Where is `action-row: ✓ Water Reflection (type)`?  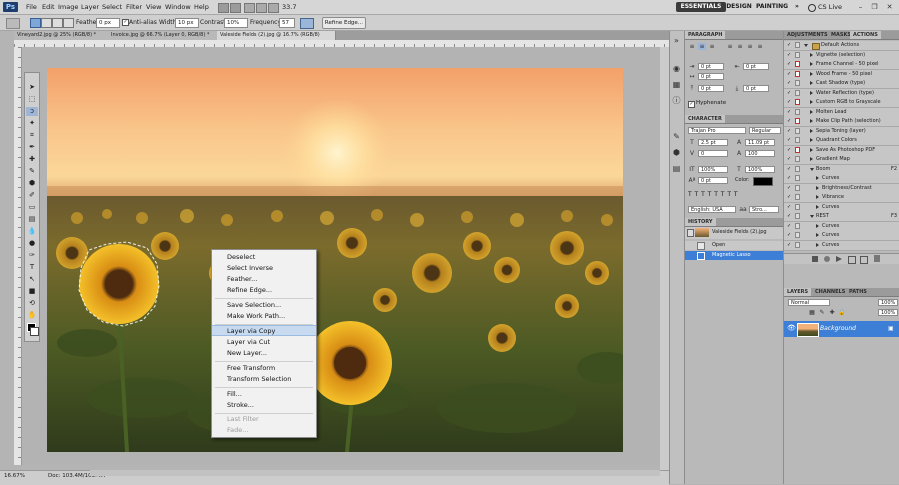
action-row: ✓ Water Reflection (type) is located at coordinates (841, 93).